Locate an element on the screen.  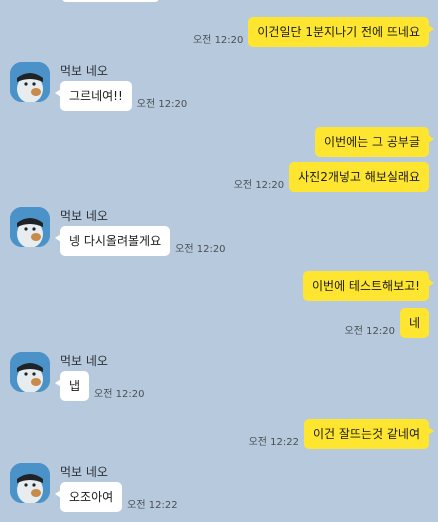
message-row-outgoing: 오전 12:20 사진2개넣고 해보실래요 is located at coordinates (329, 177).